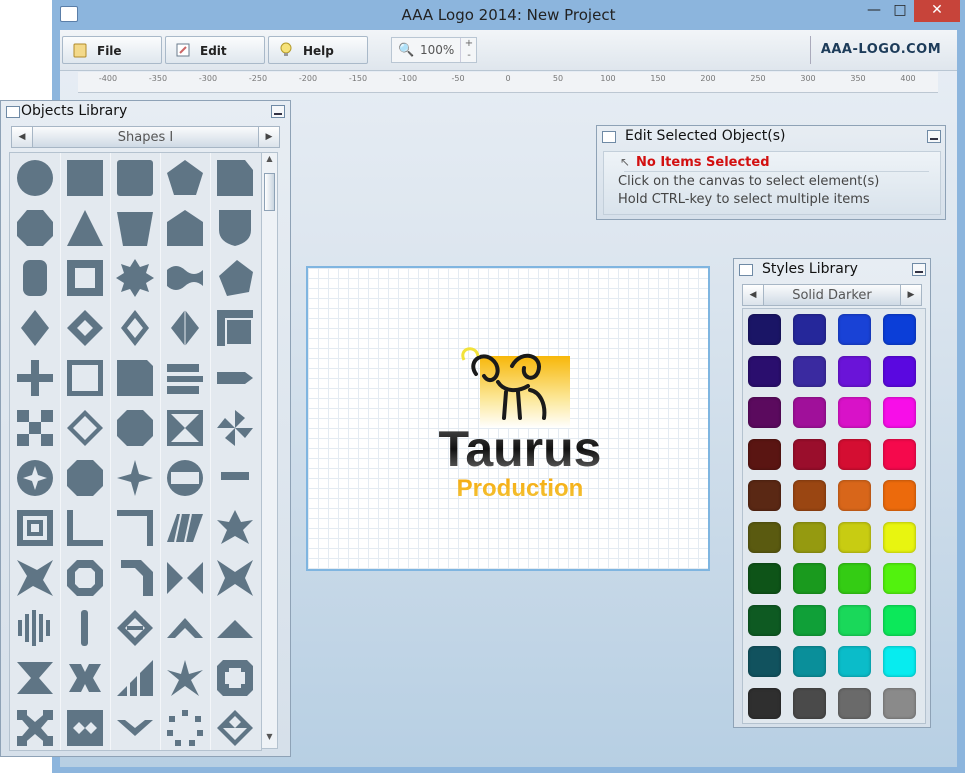 This screenshot has height=775, width=965. What do you see at coordinates (185, 378) in the screenshot?
I see `shape-tile-arrow-stack` at bounding box center [185, 378].